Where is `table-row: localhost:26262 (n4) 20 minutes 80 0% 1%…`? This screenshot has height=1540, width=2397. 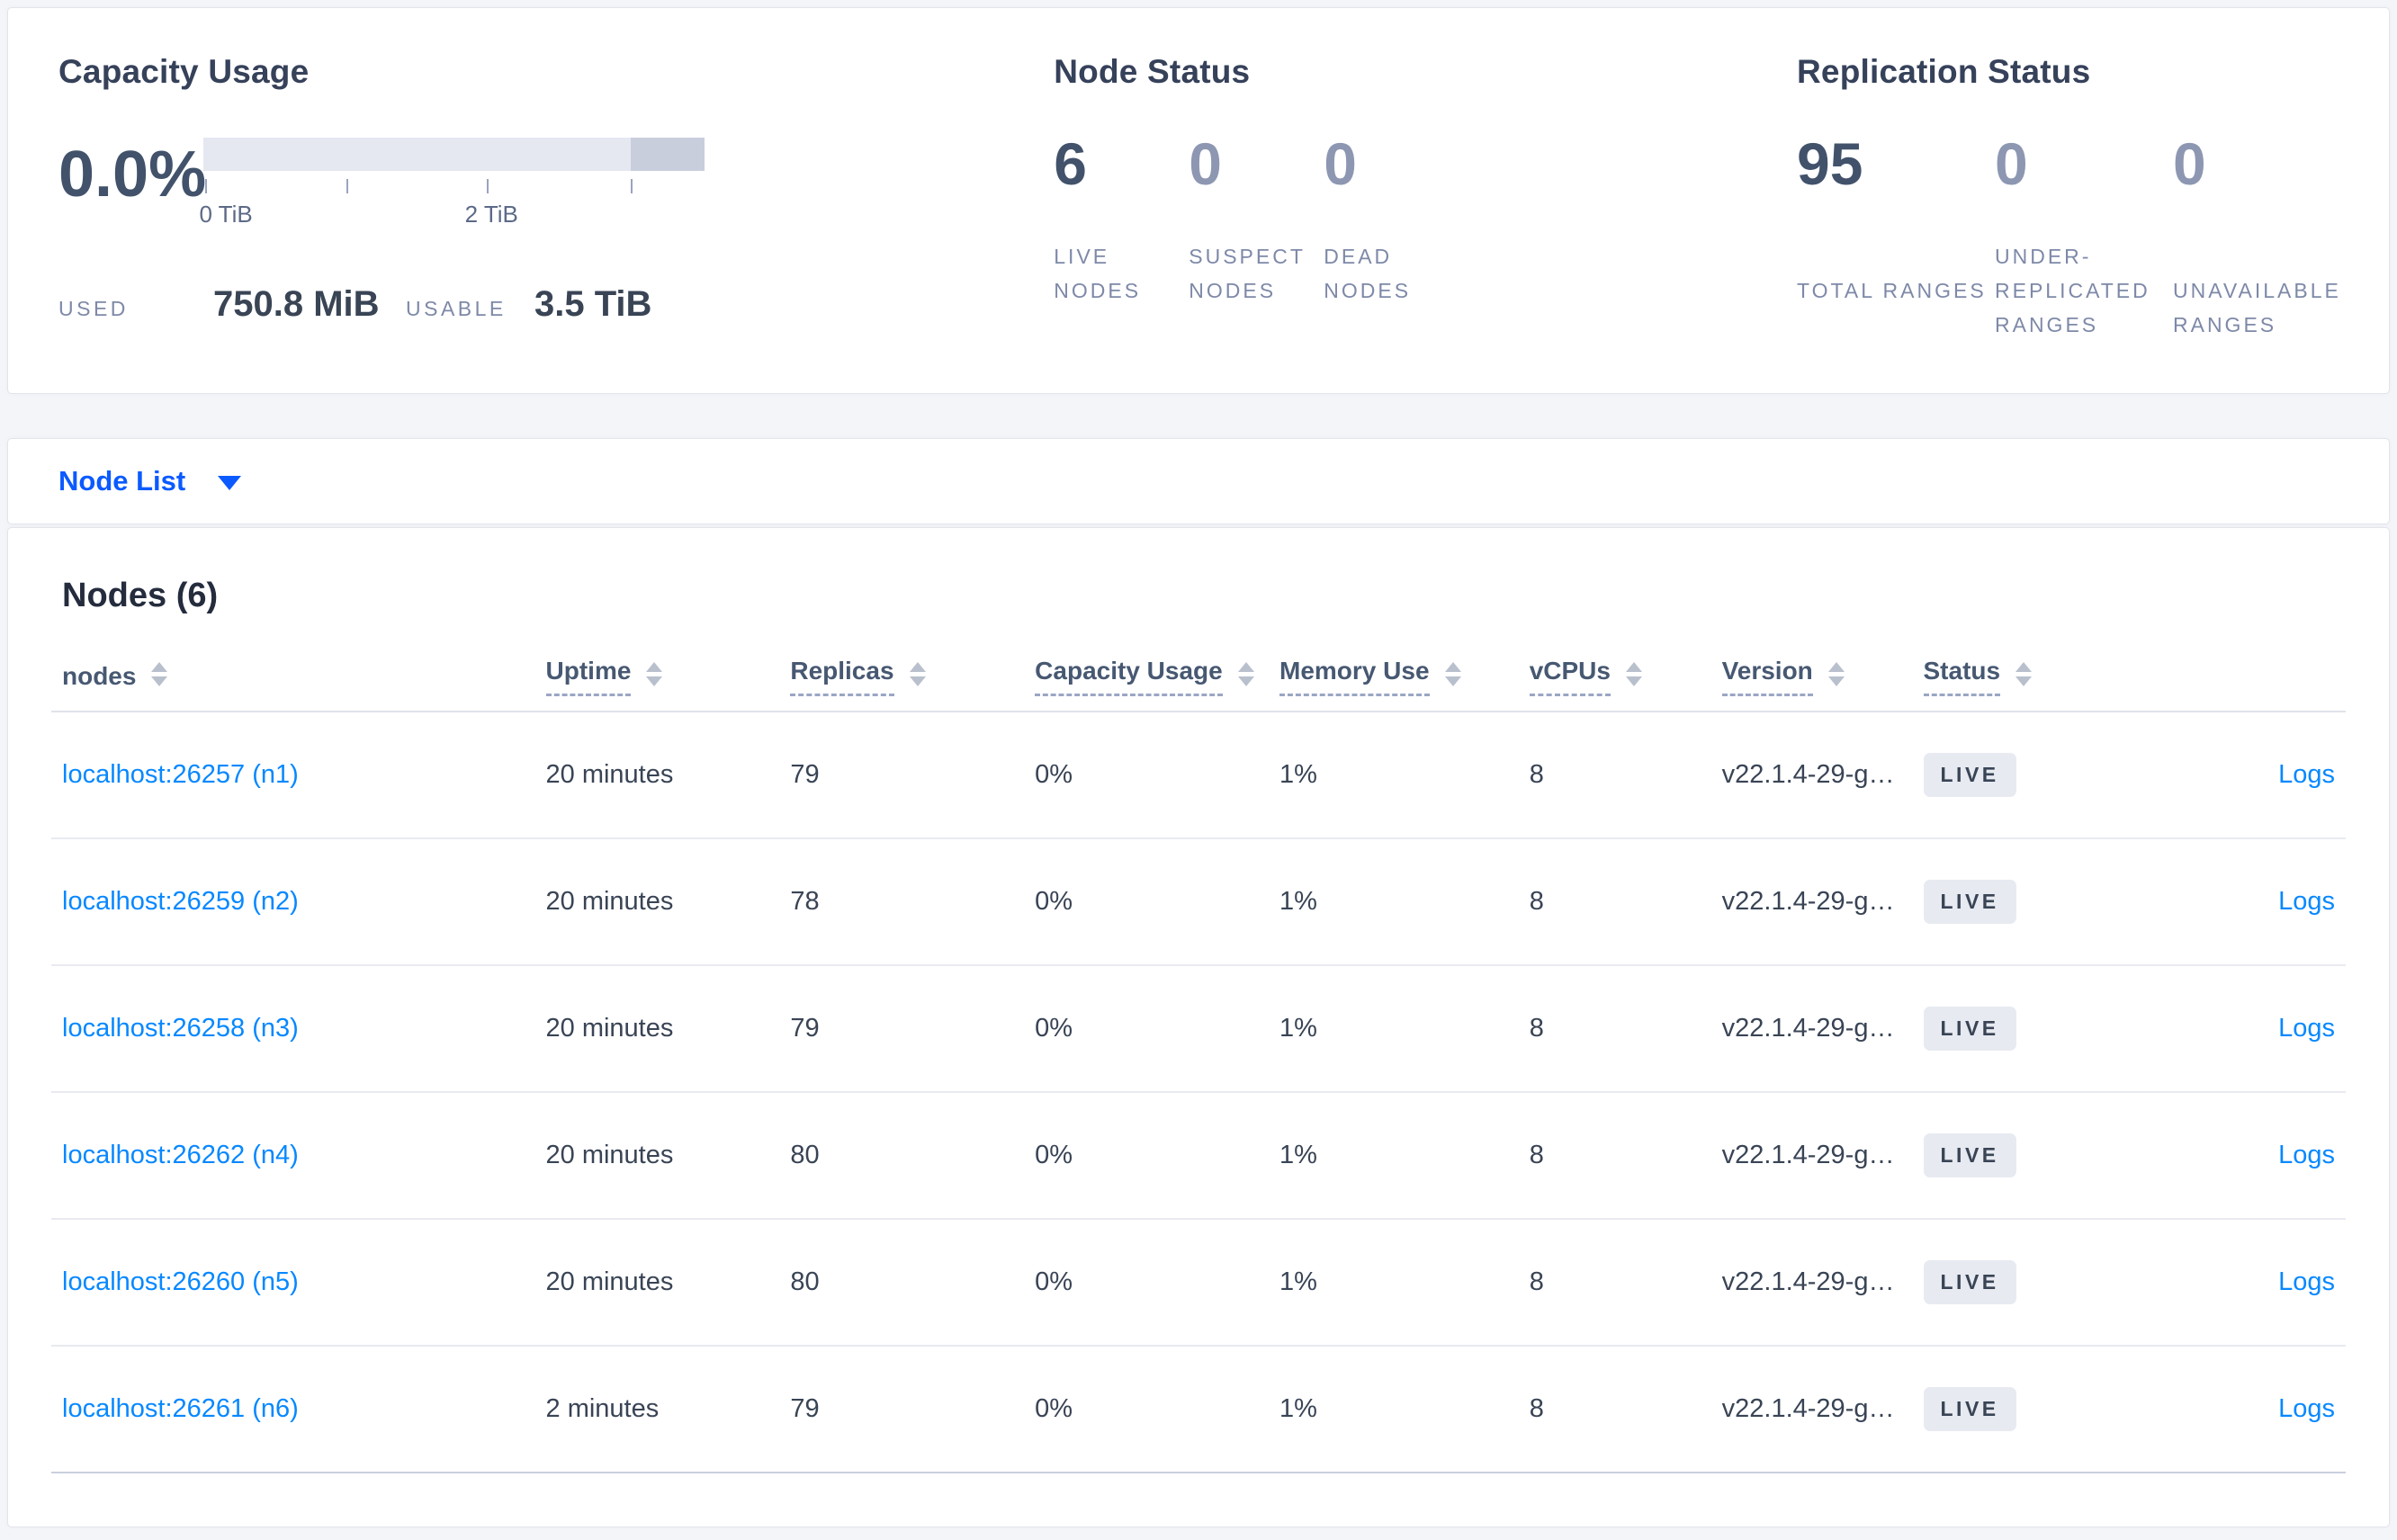 table-row: localhost:26262 (n4) 20 minutes 80 0% 1%… is located at coordinates (1198, 1156).